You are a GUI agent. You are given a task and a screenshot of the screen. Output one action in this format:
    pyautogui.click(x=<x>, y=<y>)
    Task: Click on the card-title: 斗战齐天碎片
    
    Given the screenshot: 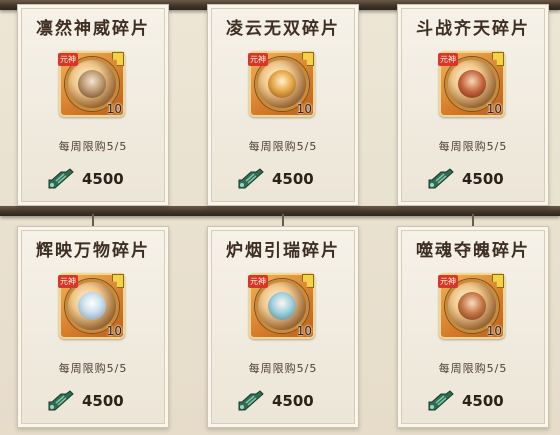 What is the action you would take?
    pyautogui.click(x=473, y=29)
    